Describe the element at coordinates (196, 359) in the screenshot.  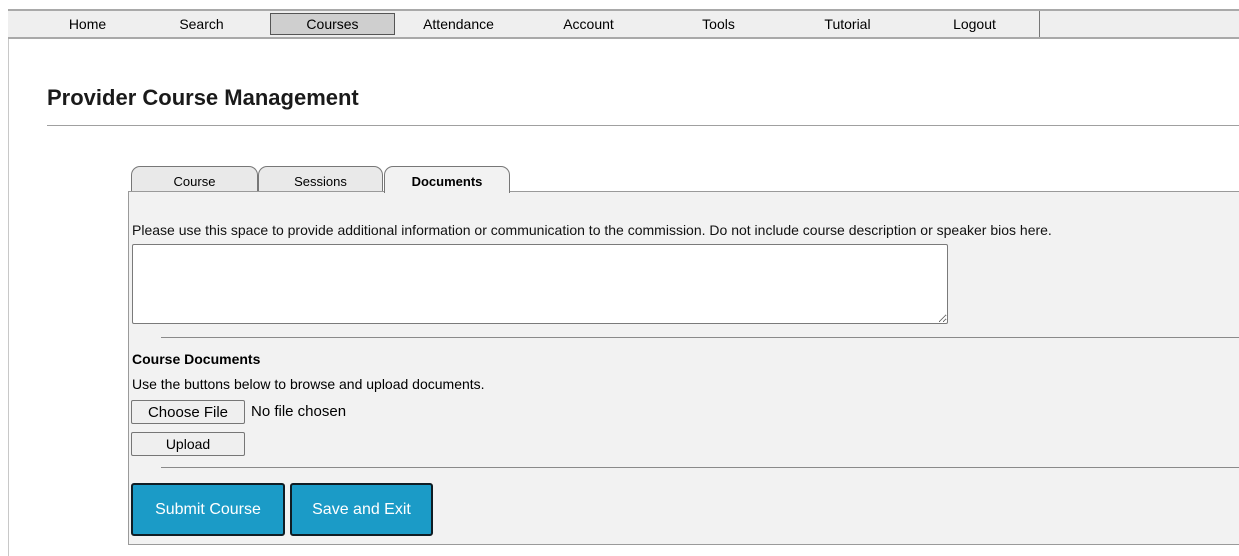
I see `course-documents-heading: Course Documents` at that location.